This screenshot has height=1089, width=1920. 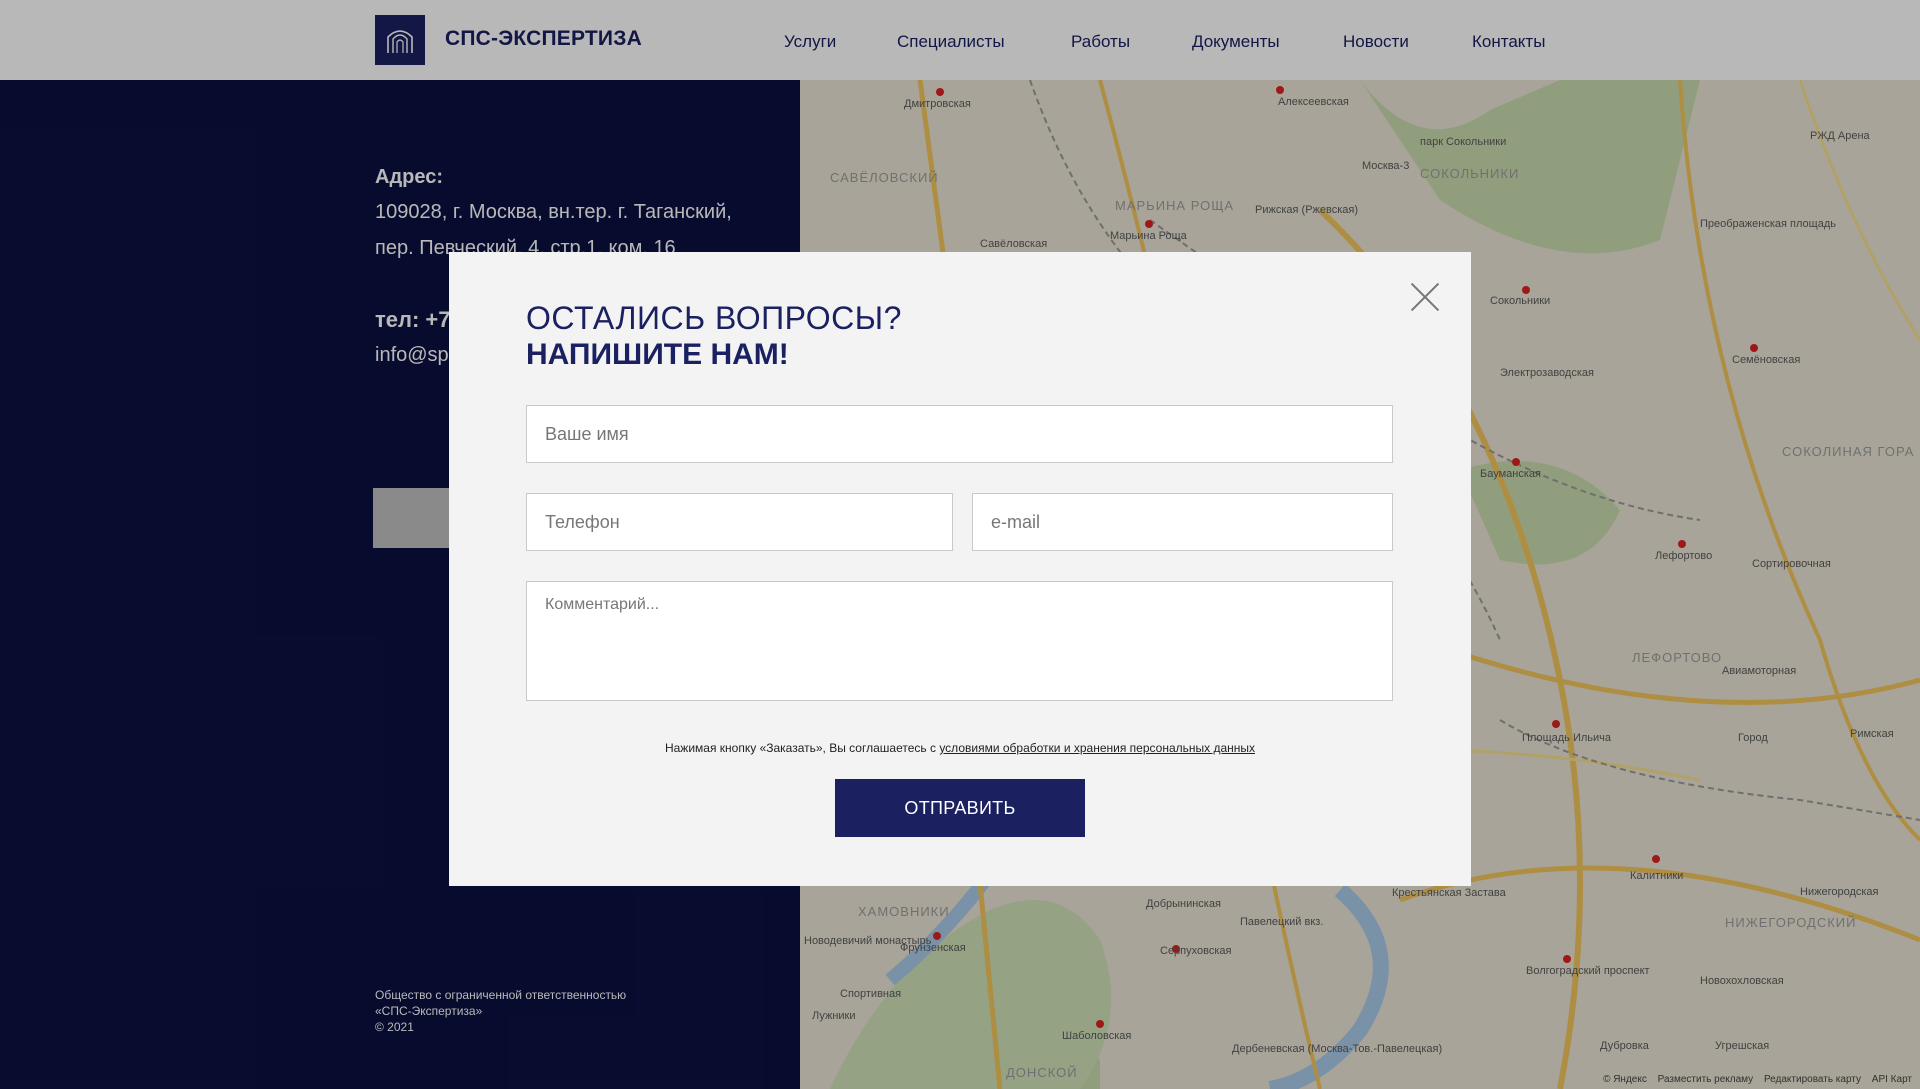 I want to click on modal-subtitle: НАПИШИТЕ НАМ!, so click(x=657, y=354).